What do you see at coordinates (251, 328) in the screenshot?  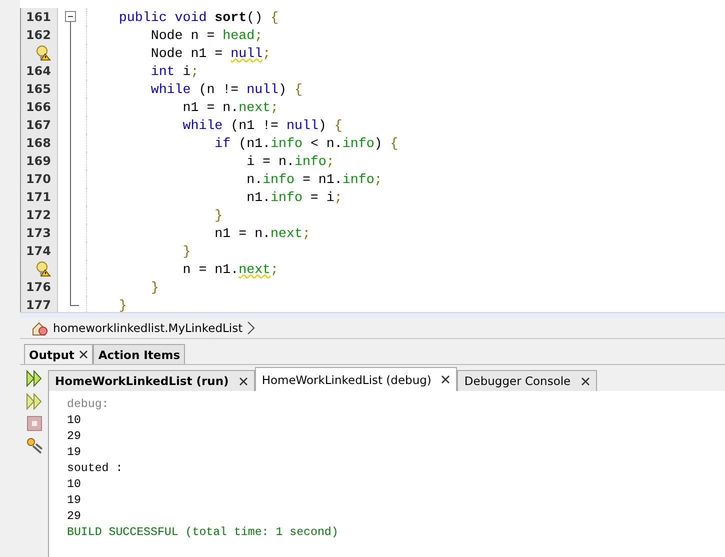 I see `chevron-right-icon` at bounding box center [251, 328].